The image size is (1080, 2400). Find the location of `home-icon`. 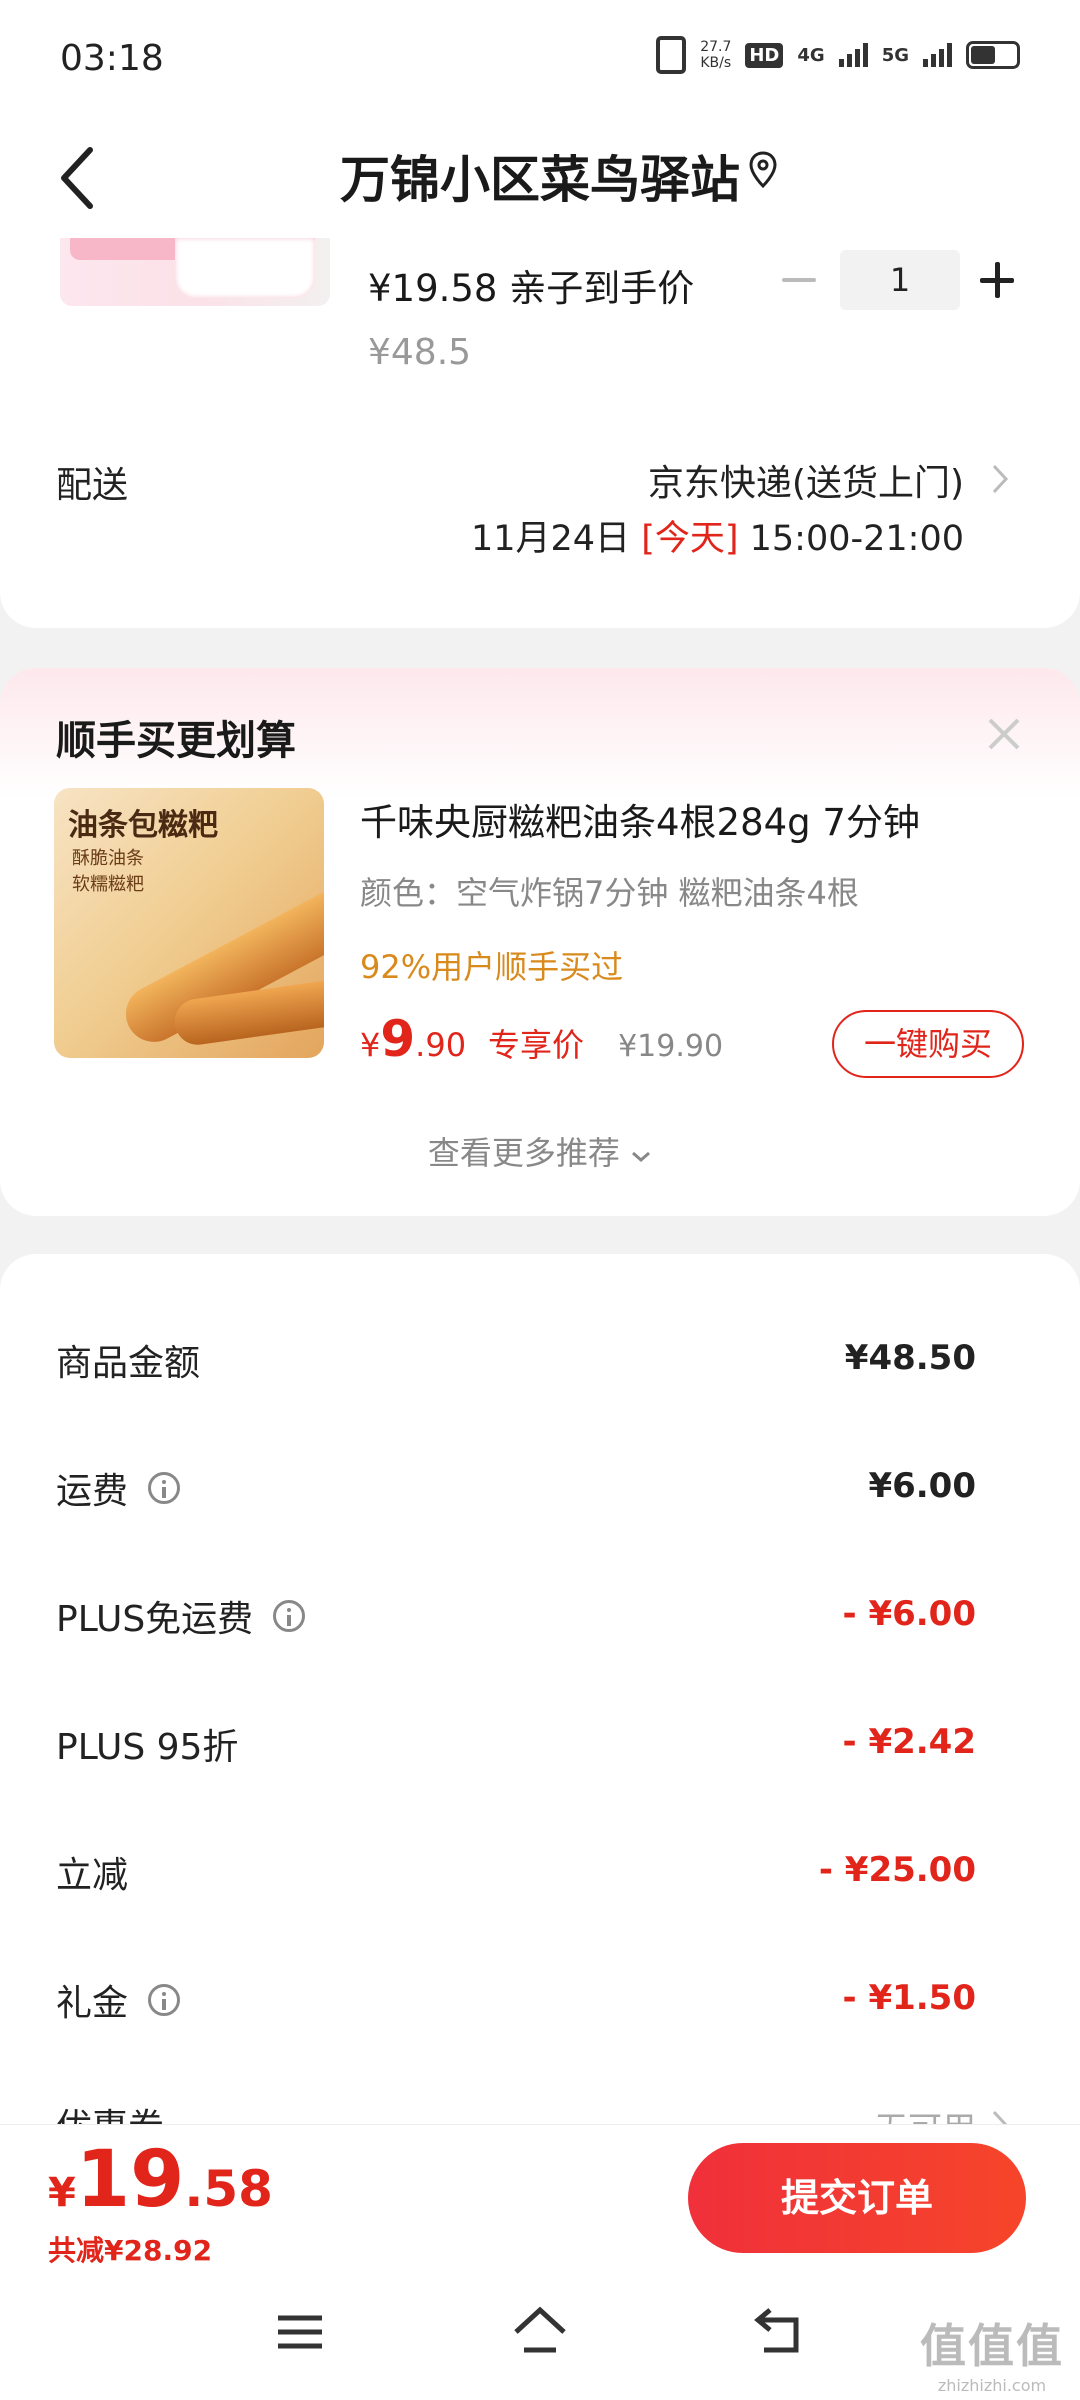

home-icon is located at coordinates (540, 2332).